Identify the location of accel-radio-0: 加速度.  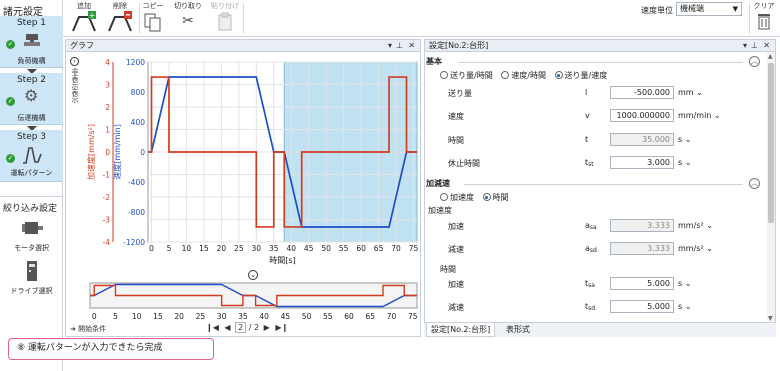
(457, 197).